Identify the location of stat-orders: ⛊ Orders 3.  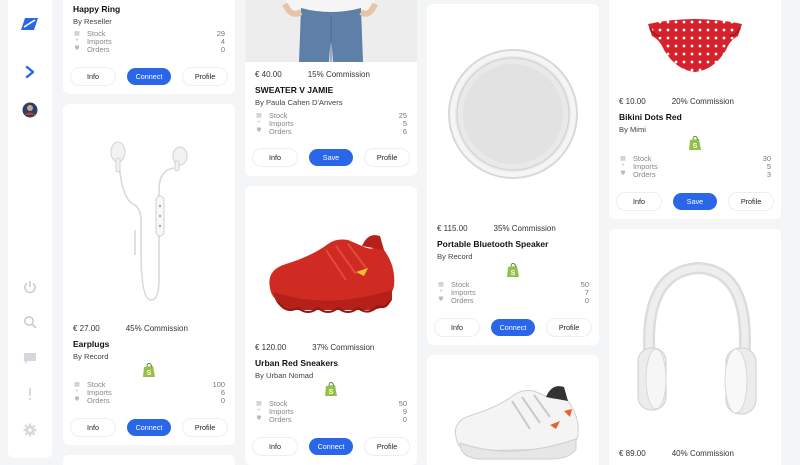
(695, 175).